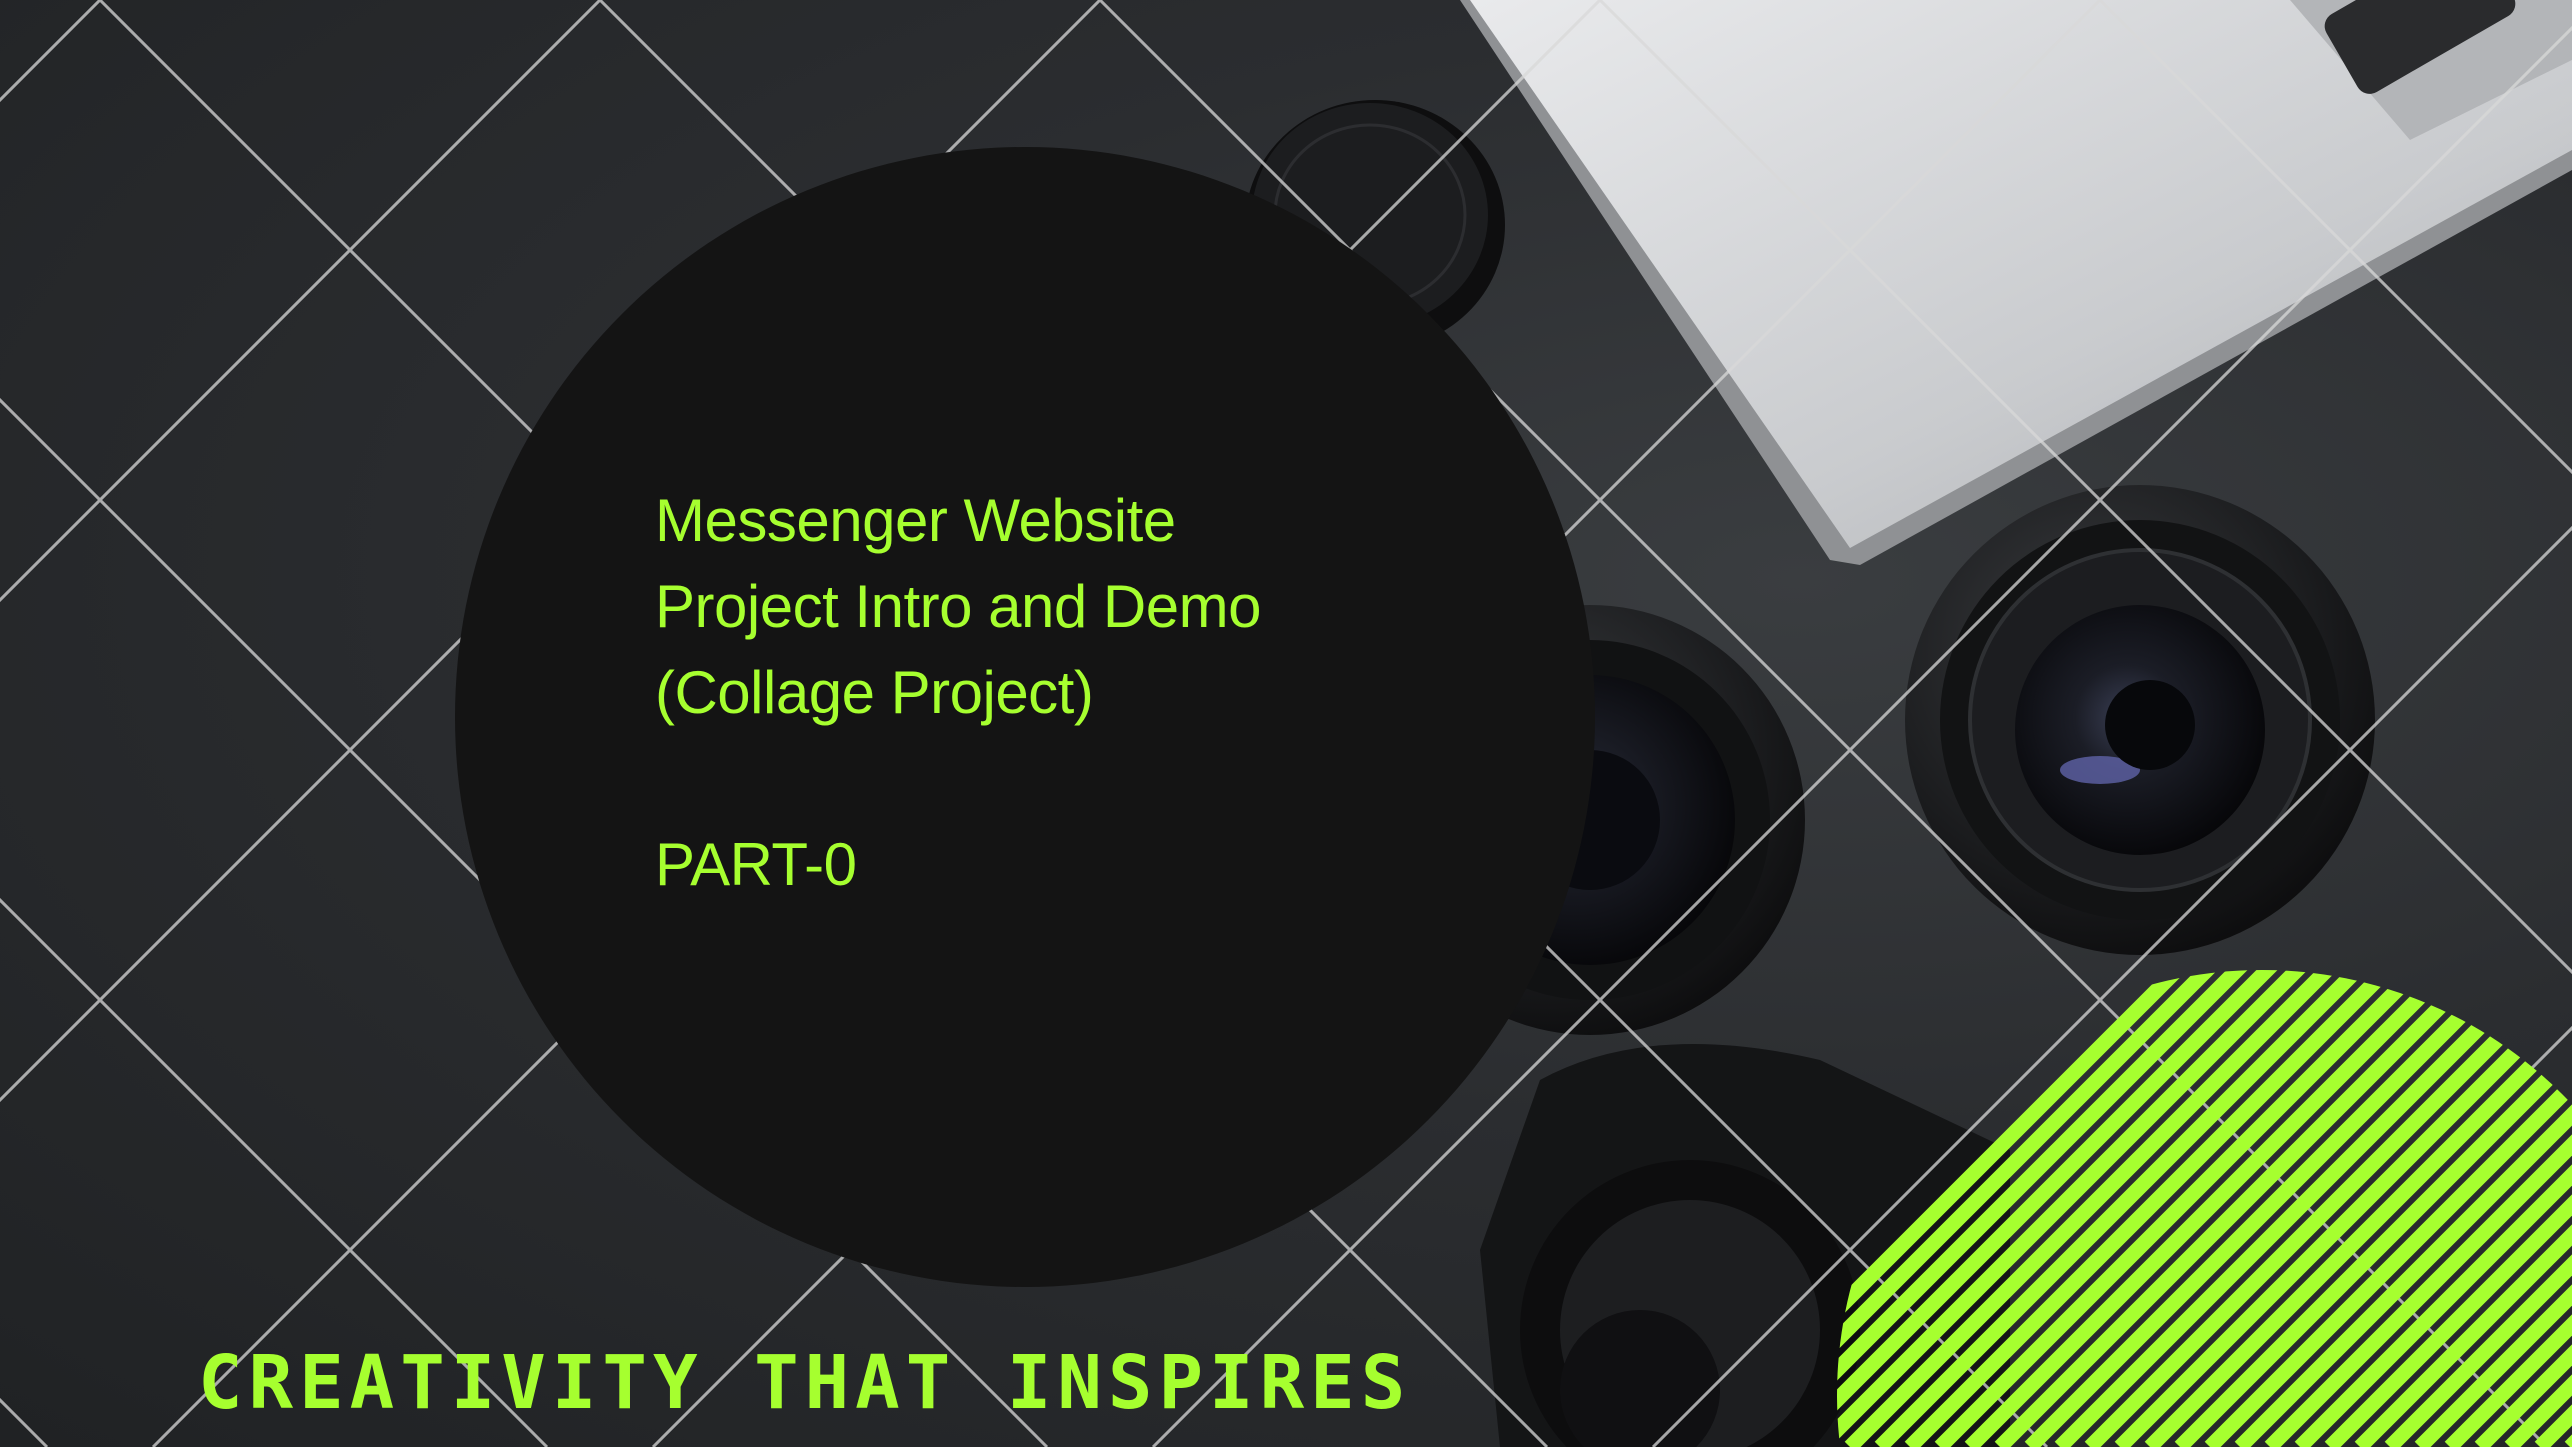  I want to click on camera-lens-right, so click(2140, 720).